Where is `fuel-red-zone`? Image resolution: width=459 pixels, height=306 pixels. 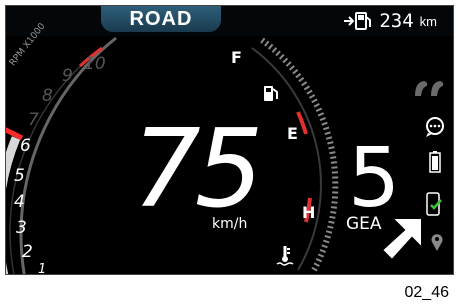
fuel-red-zone is located at coordinates (302, 123).